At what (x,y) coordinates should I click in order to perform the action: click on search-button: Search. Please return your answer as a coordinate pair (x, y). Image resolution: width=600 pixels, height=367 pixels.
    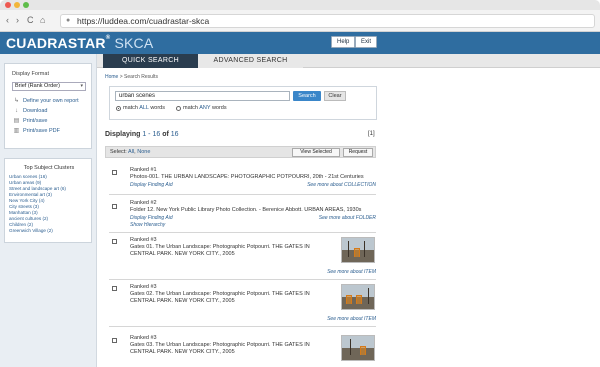
    Looking at the image, I should click on (307, 96).